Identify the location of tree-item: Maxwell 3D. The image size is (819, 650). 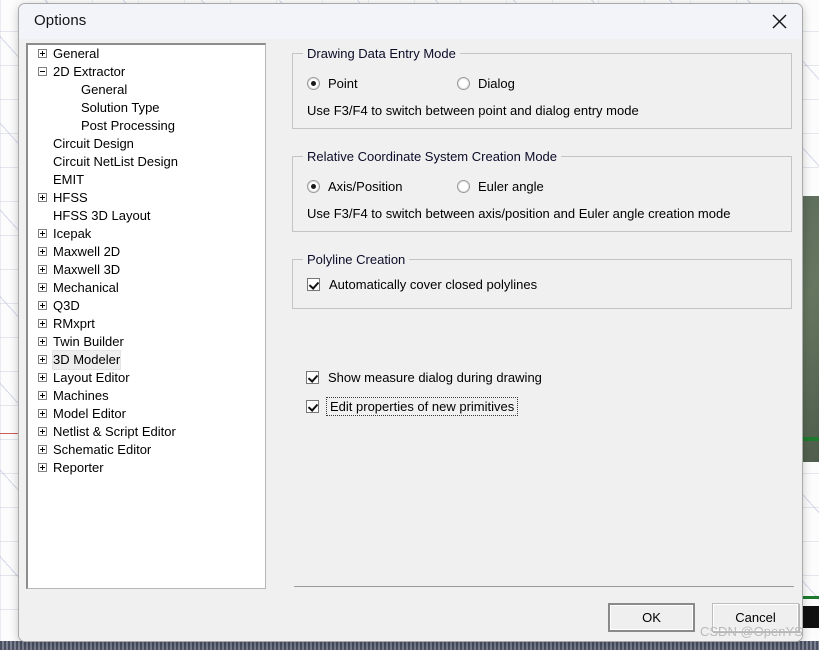
(146, 270).